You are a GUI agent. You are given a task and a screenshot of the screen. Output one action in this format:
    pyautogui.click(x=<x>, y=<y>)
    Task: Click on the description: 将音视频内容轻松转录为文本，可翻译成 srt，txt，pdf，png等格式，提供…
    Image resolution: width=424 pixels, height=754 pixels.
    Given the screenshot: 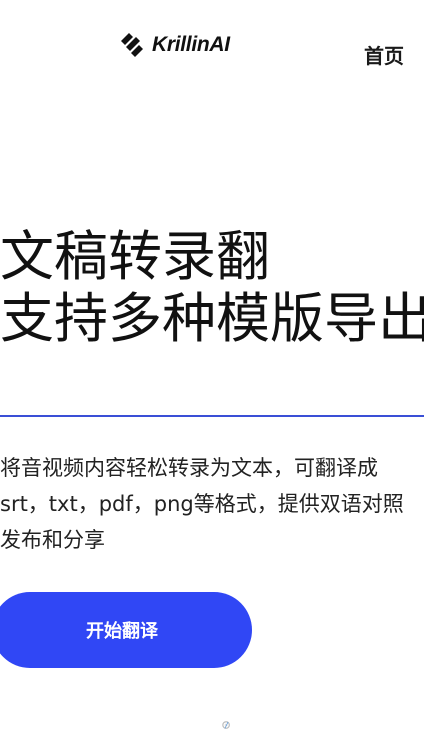 What is the action you would take?
    pyautogui.click(x=212, y=504)
    